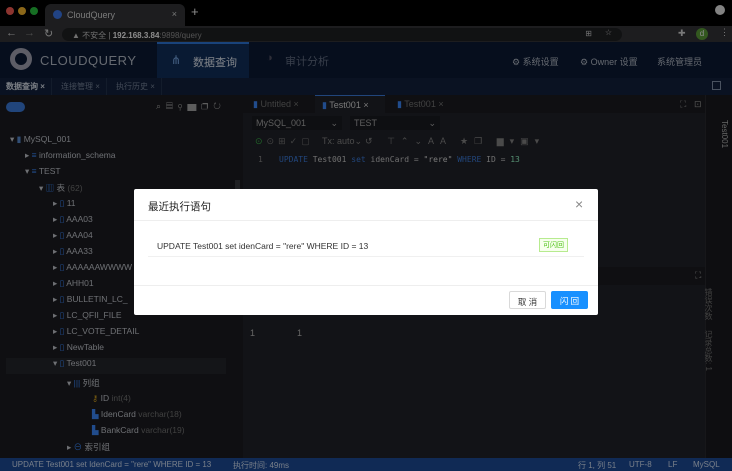 This screenshot has height=471, width=732. I want to click on flashback-button: 闪 回, so click(569, 300).